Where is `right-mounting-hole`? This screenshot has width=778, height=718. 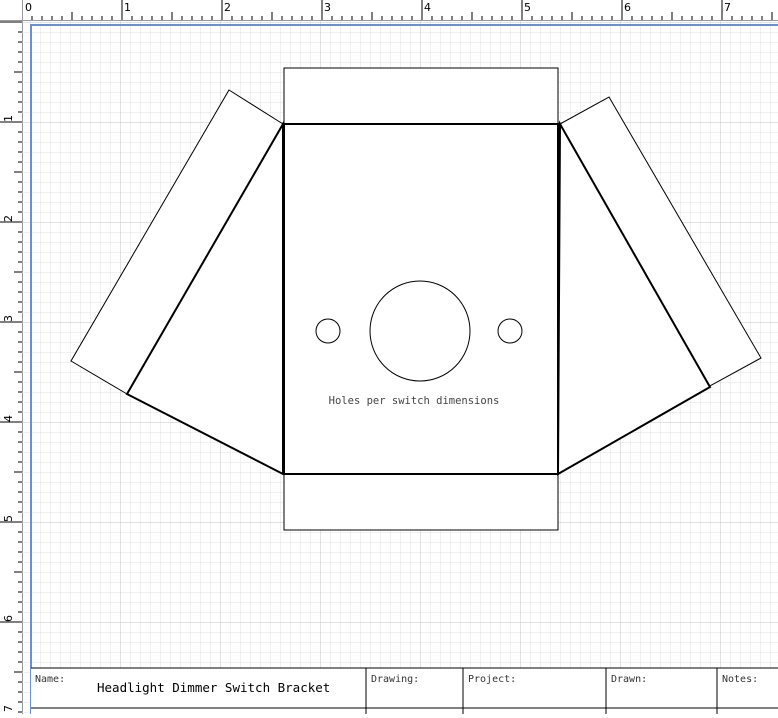
right-mounting-hole is located at coordinates (510, 331).